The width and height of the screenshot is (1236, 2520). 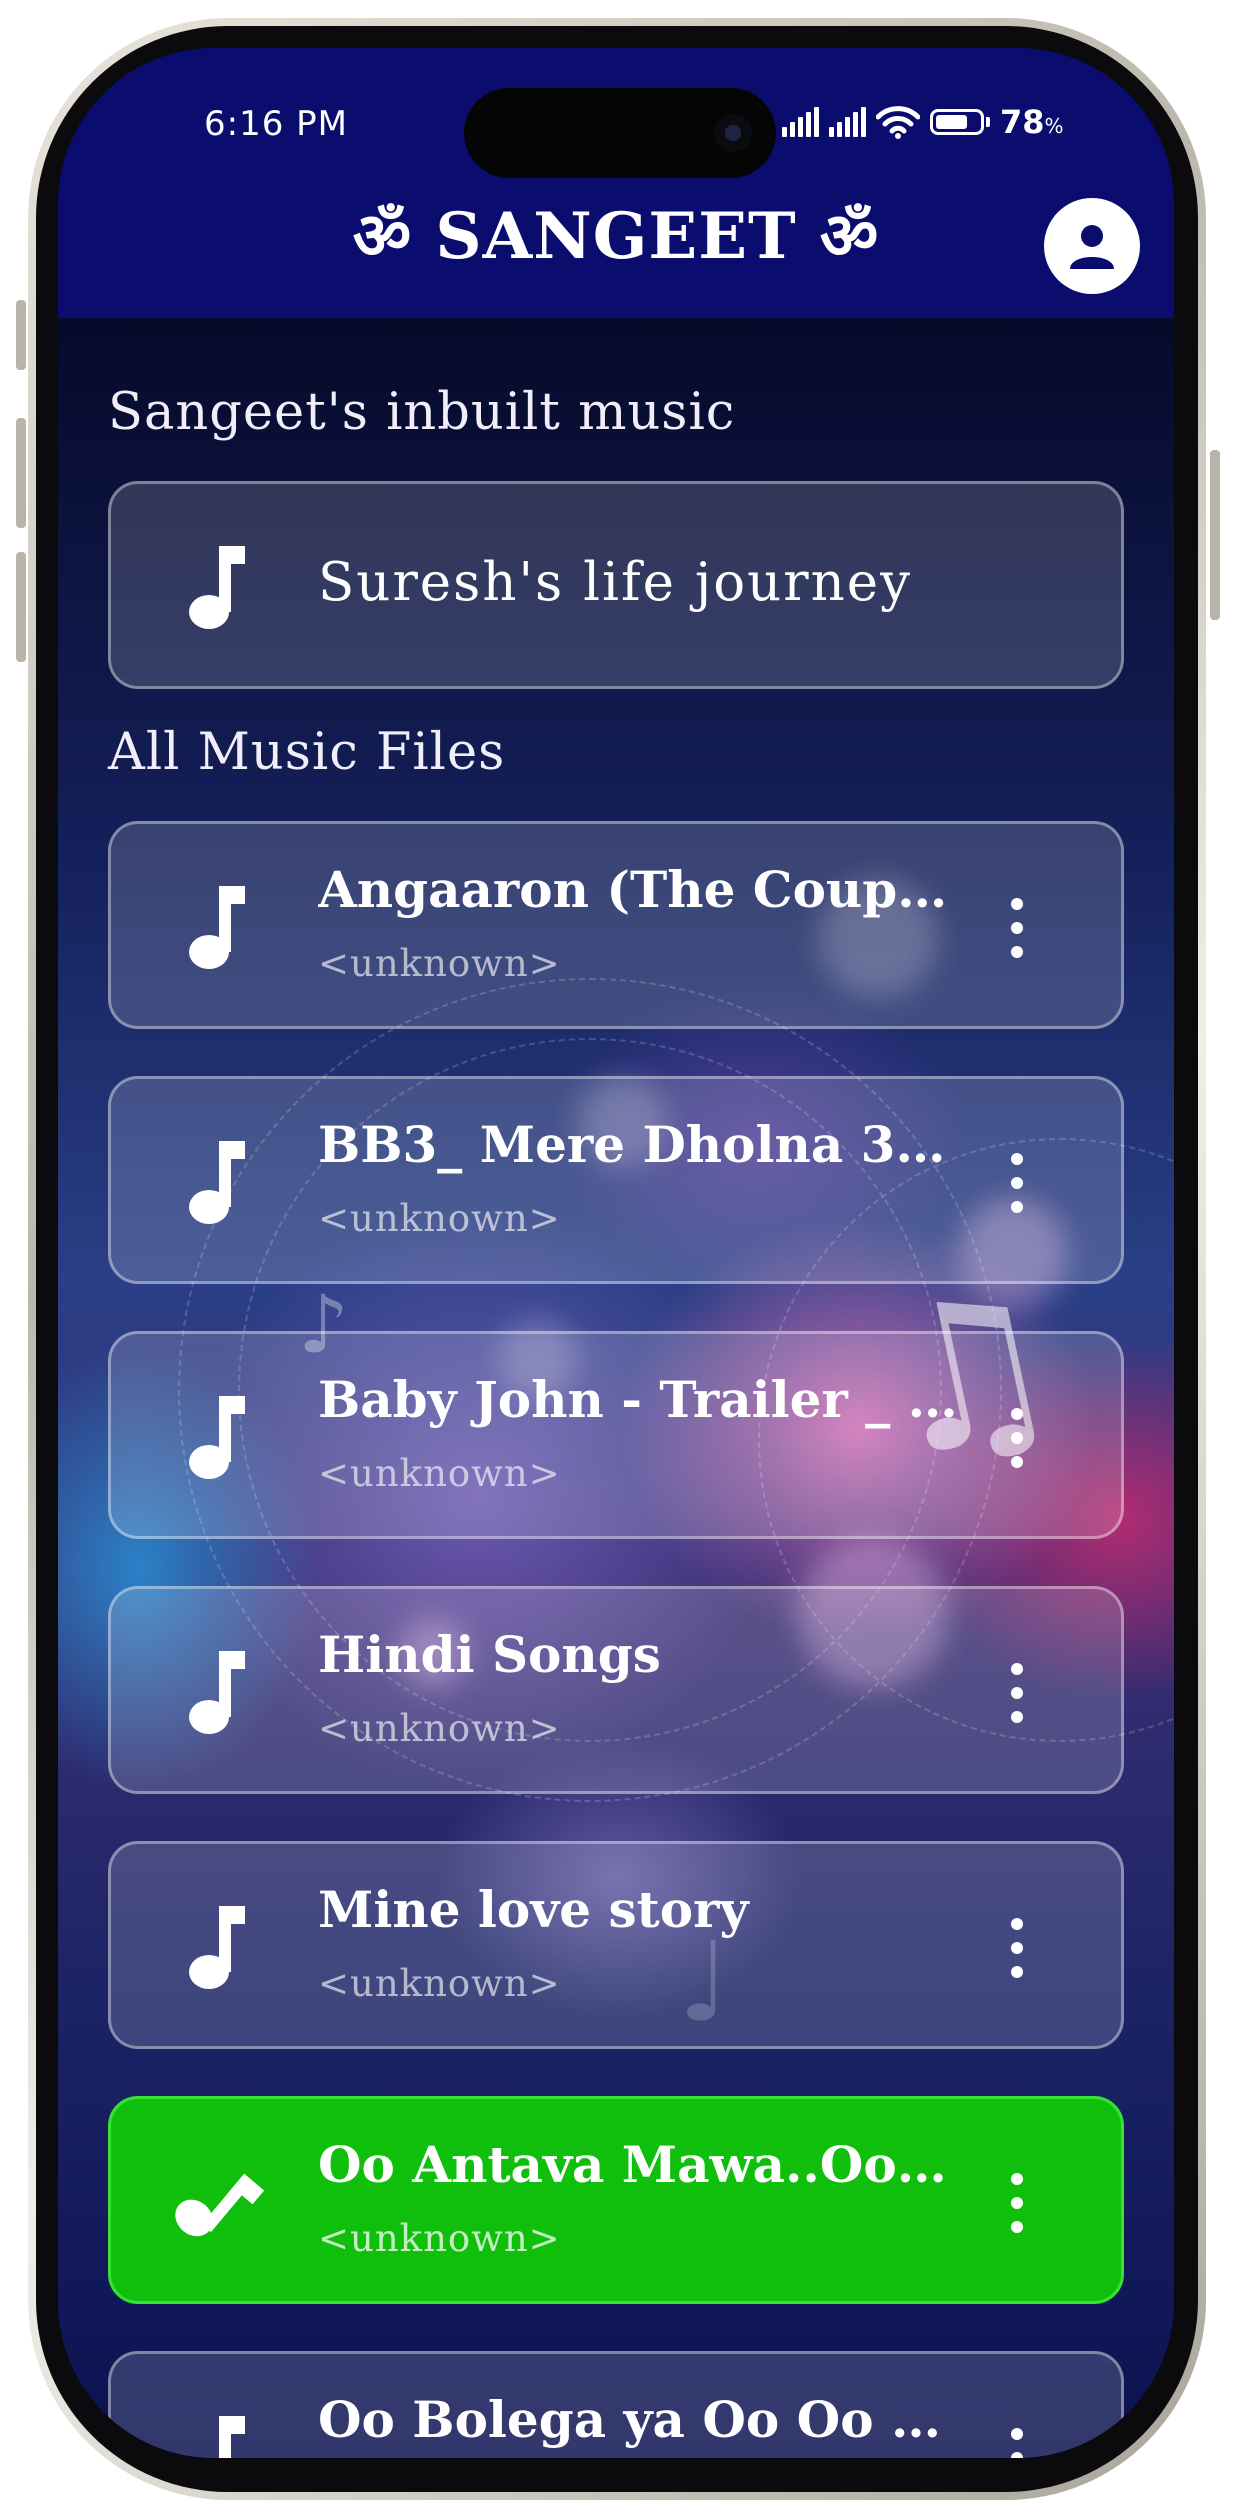 I want to click on status-time: 6:16 PM, so click(x=276, y=124).